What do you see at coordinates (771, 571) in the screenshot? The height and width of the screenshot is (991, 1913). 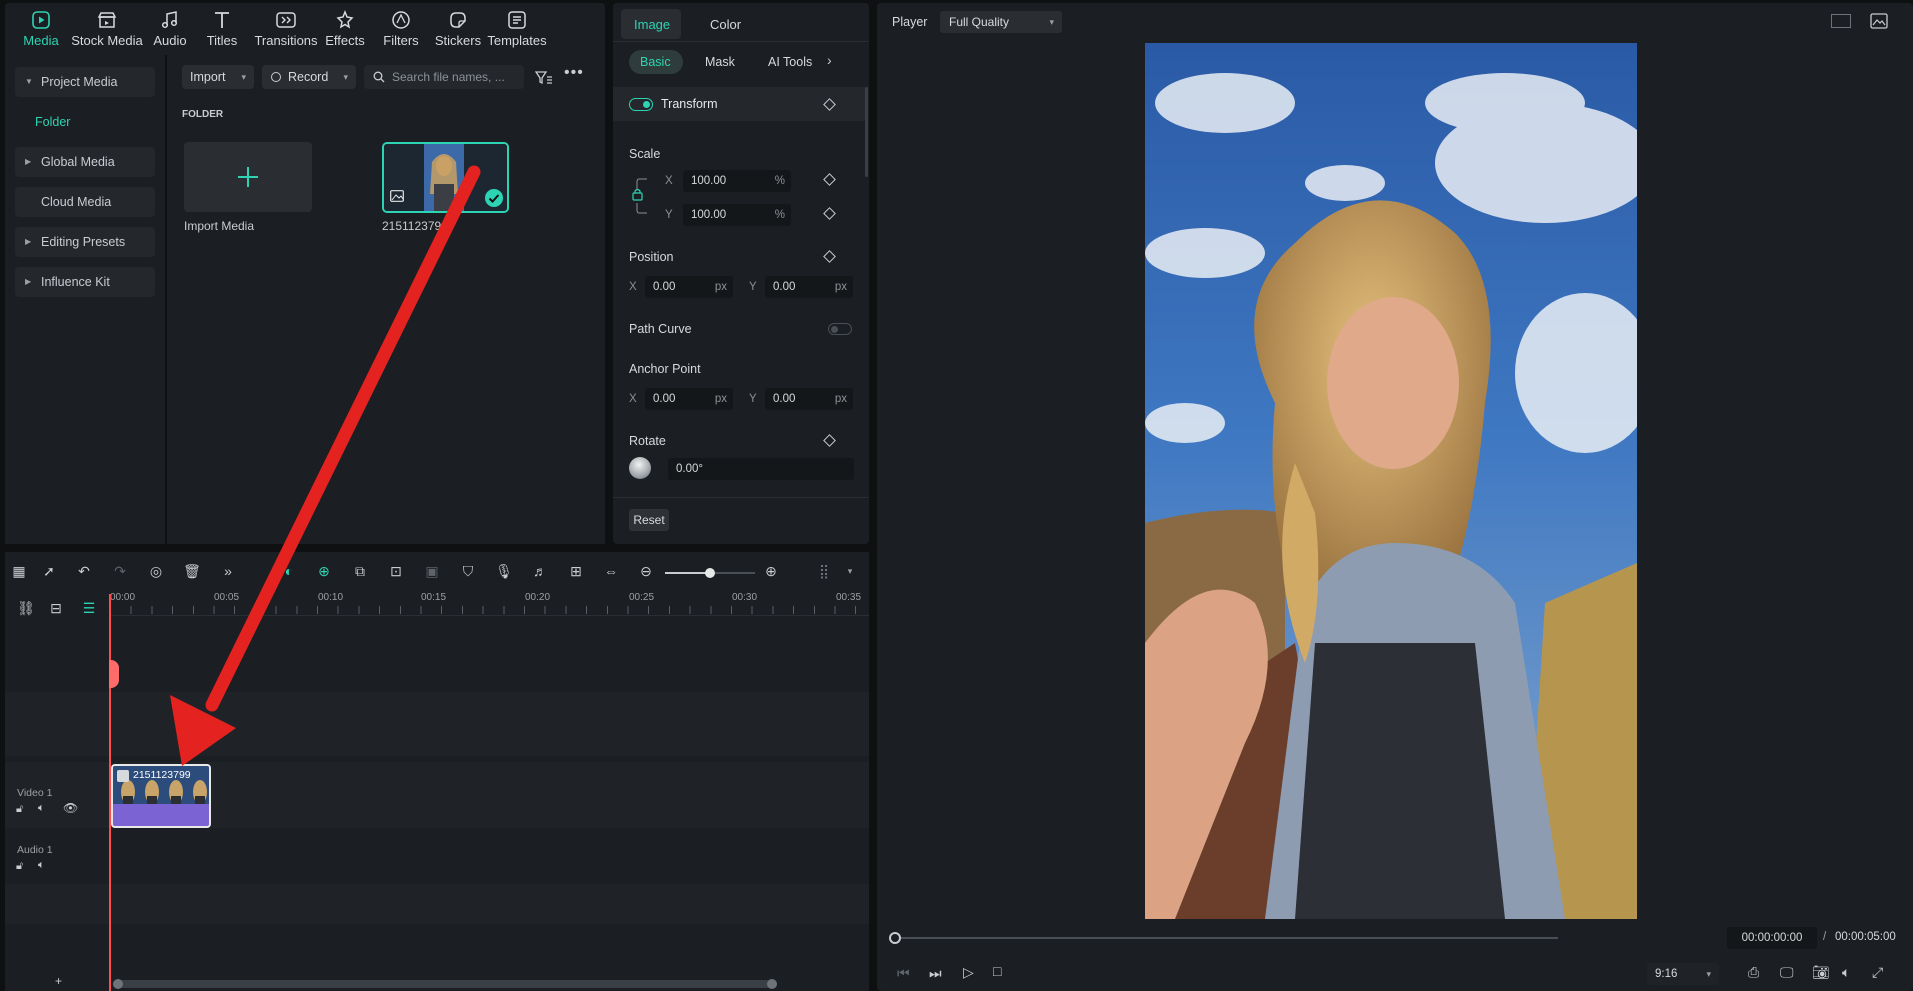 I see `zoom-in-icon: ⊕` at bounding box center [771, 571].